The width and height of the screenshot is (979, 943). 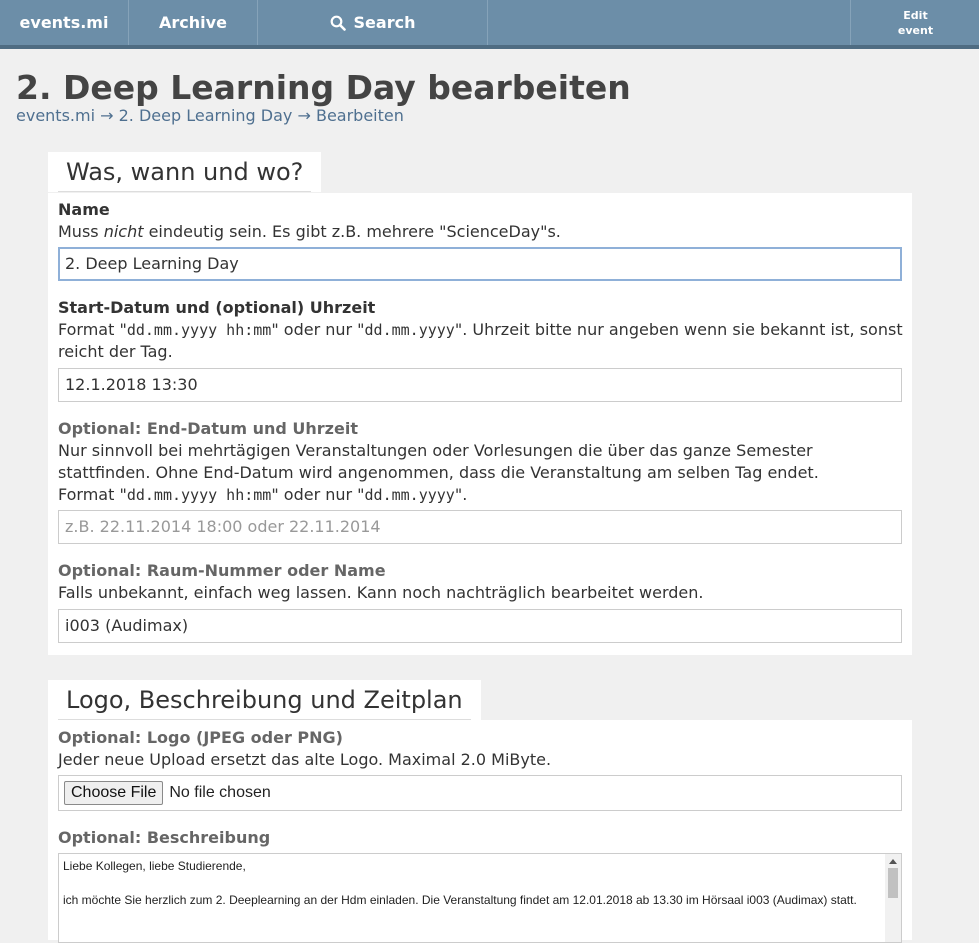 I want to click on room-label: Optional: Raum-Nummer oder Name, so click(x=222, y=570).